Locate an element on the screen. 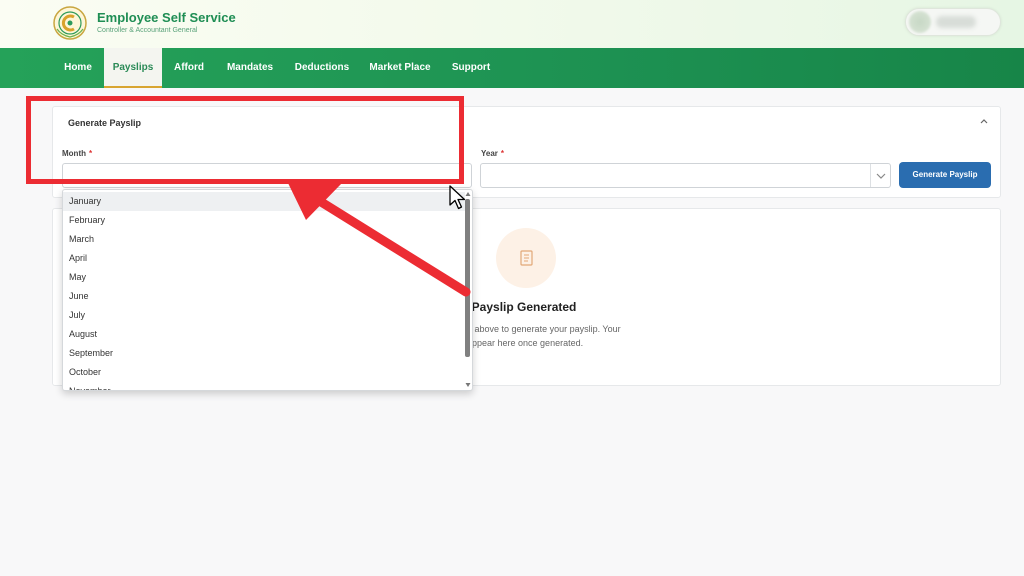 This screenshot has height=576, width=1024. annotation-arrow-icon is located at coordinates (379, 240).